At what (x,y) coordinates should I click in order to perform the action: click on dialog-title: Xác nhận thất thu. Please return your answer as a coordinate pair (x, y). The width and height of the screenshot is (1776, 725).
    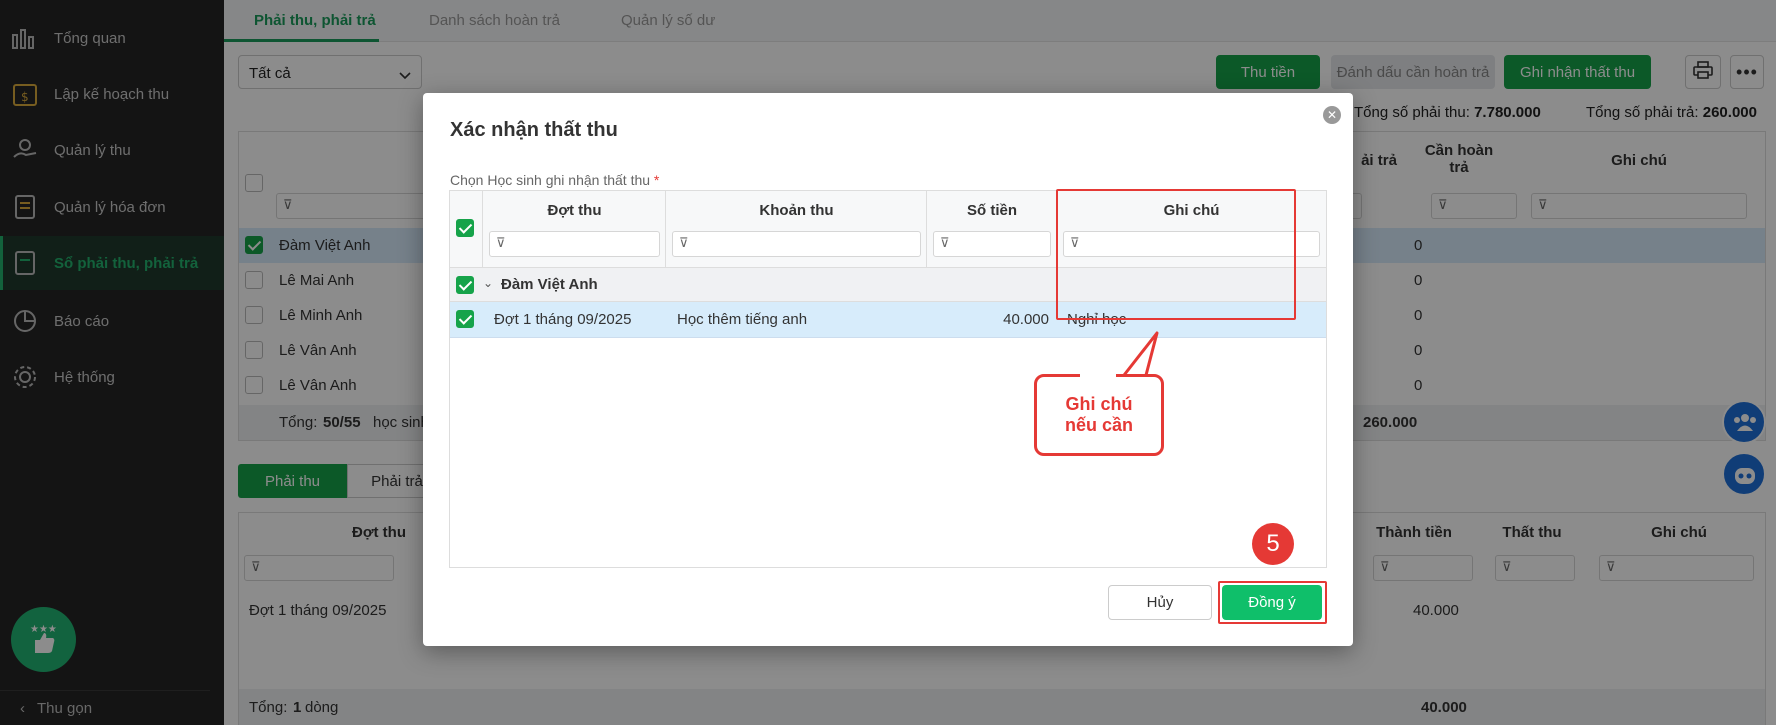
    Looking at the image, I should click on (534, 130).